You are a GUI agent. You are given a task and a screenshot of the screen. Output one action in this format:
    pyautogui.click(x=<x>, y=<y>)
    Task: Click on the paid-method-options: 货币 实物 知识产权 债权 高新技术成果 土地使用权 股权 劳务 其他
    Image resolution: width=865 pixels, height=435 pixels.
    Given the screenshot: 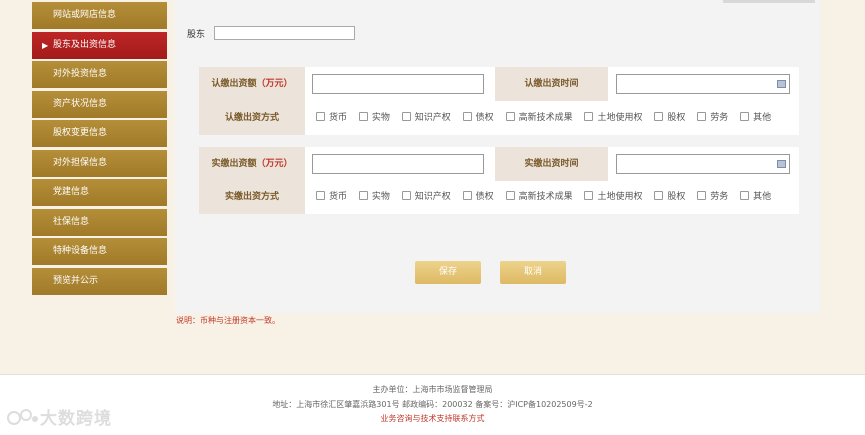 What is the action you would take?
    pyautogui.click(x=548, y=197)
    